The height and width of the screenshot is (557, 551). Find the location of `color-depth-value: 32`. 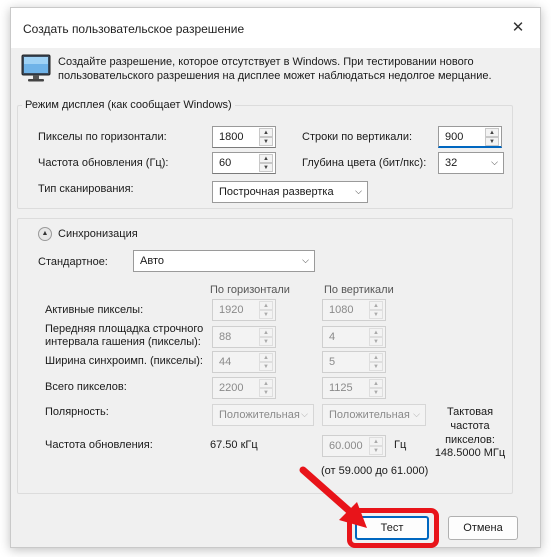

color-depth-value: 32 is located at coordinates (451, 163).